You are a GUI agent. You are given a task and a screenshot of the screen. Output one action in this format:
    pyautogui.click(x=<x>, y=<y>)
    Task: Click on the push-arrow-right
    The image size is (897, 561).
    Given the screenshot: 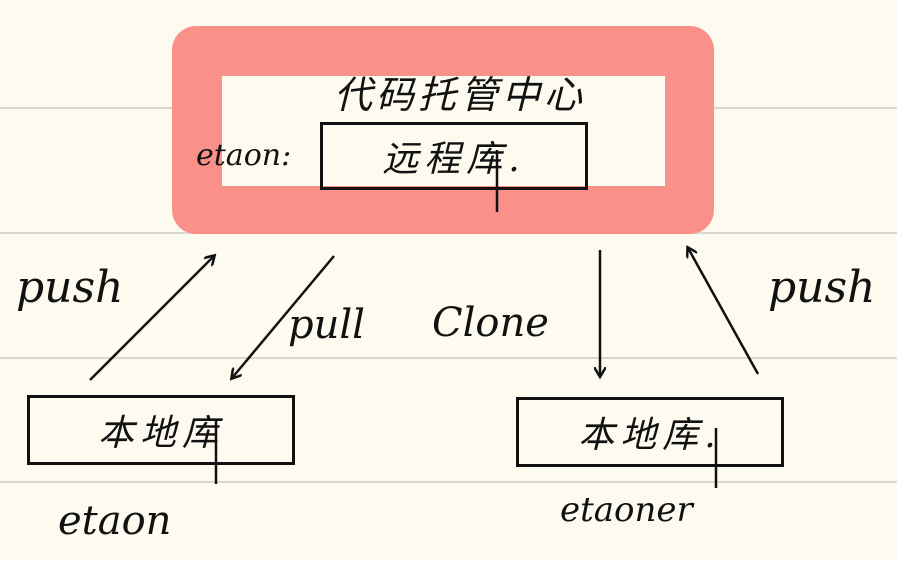 What is the action you would take?
    pyautogui.click(x=724, y=311)
    